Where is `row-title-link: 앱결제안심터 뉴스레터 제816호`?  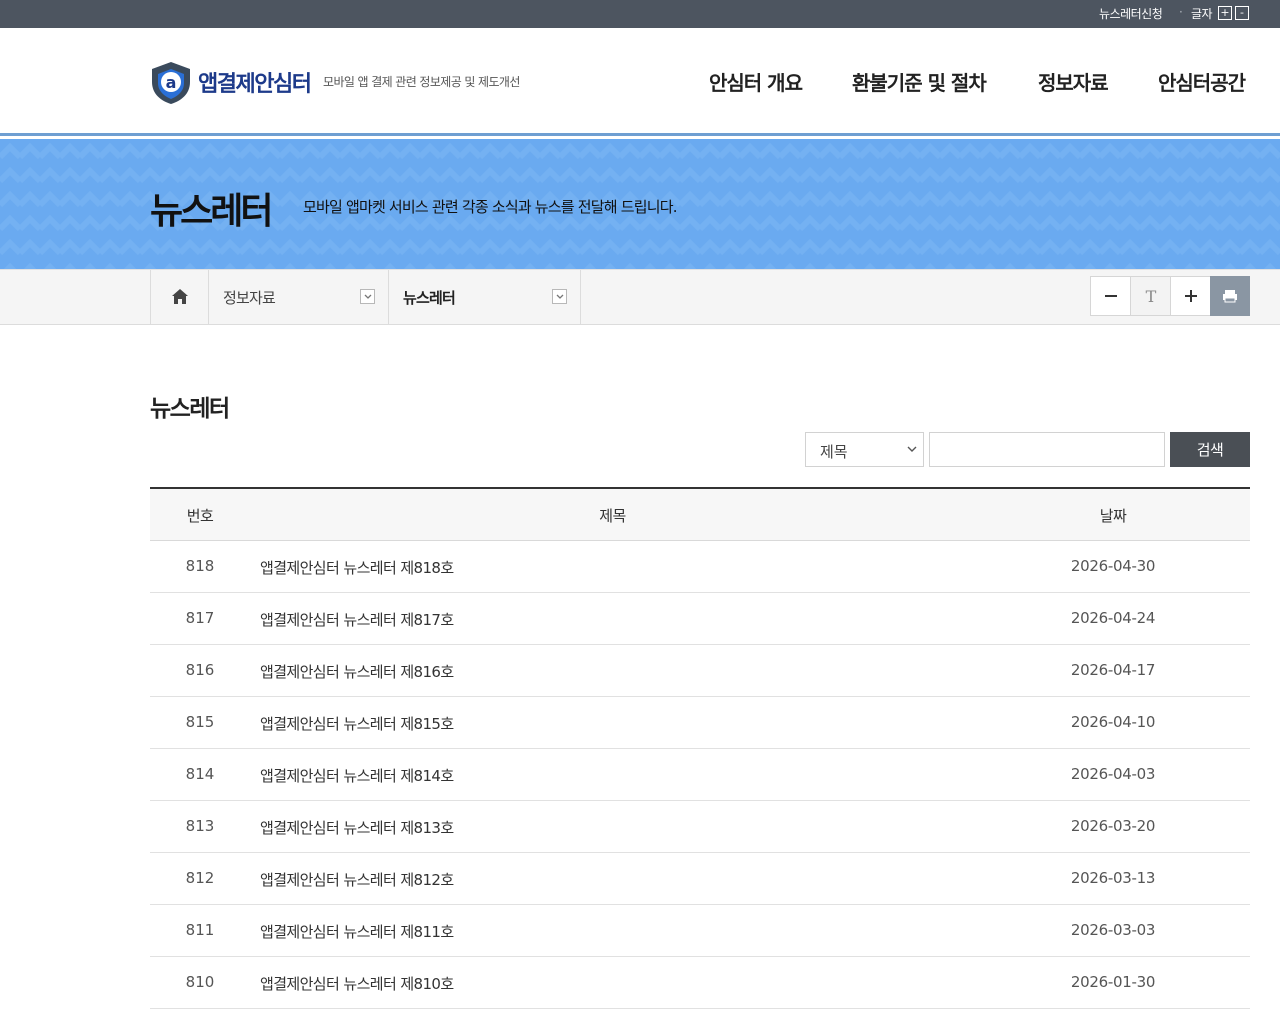 row-title-link: 앱결제안심터 뉴스레터 제816호 is located at coordinates (357, 671).